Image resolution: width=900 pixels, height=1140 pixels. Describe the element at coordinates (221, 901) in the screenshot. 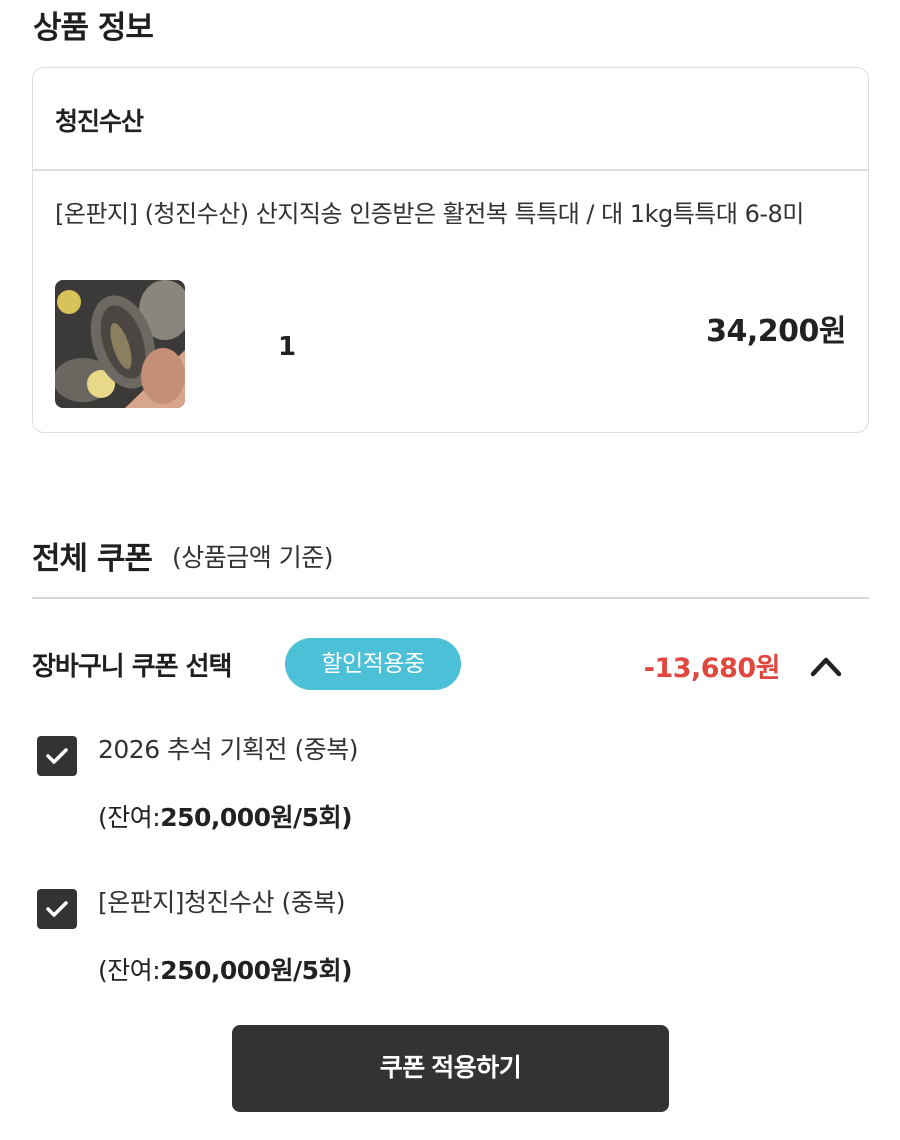

I see `coupon-name: [온판지]청진수산 (중복)` at that location.